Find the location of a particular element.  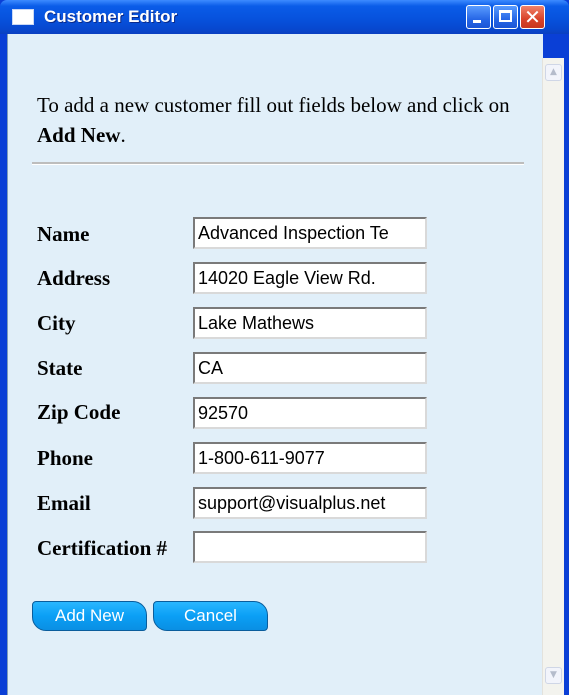

maximize-icon is located at coordinates (505, 16).